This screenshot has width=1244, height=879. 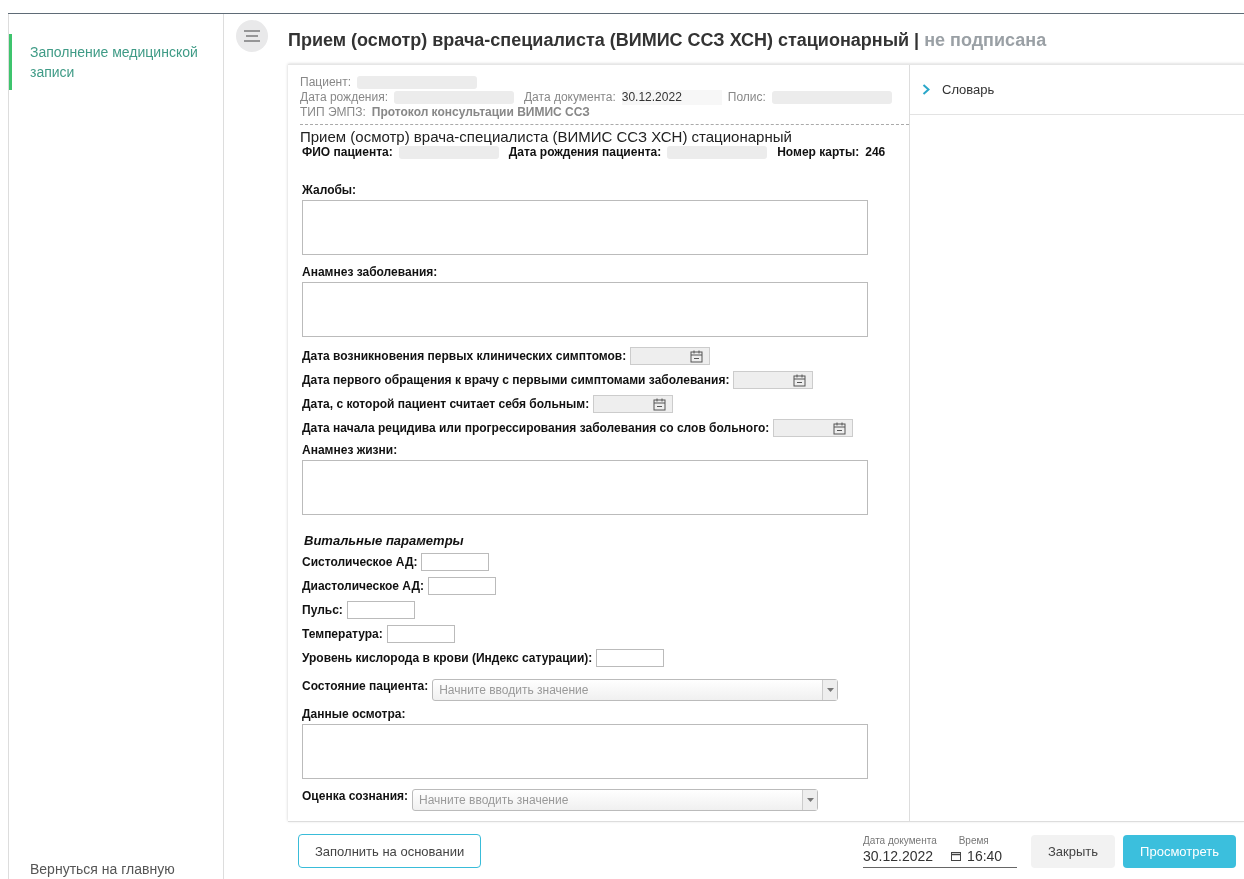 I want to click on close-button: Закрыть, so click(x=1073, y=851).